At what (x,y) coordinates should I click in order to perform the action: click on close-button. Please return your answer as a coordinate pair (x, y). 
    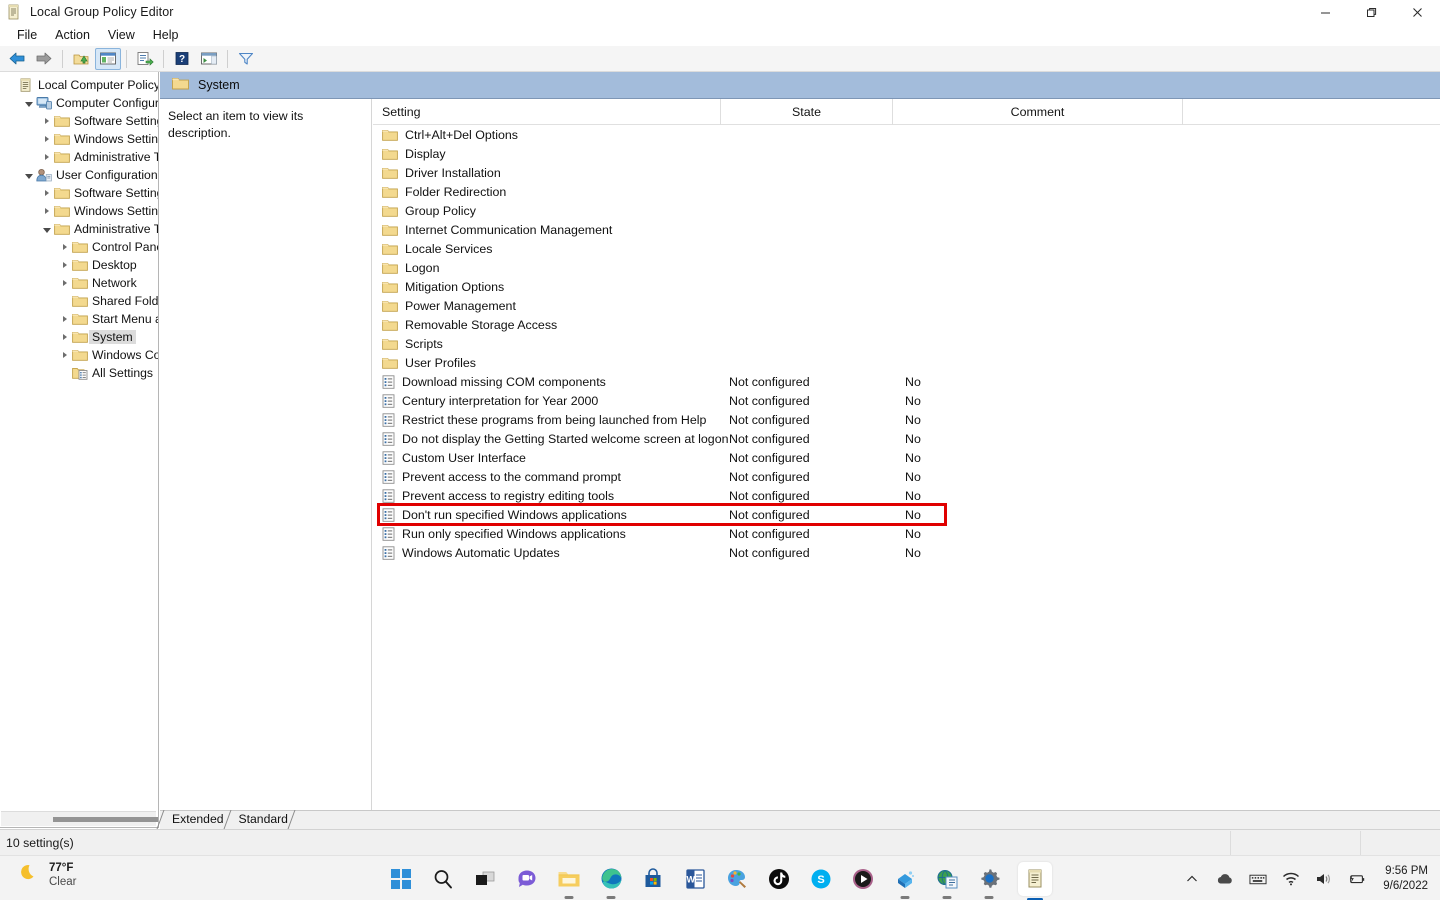
    Looking at the image, I should click on (1417, 12).